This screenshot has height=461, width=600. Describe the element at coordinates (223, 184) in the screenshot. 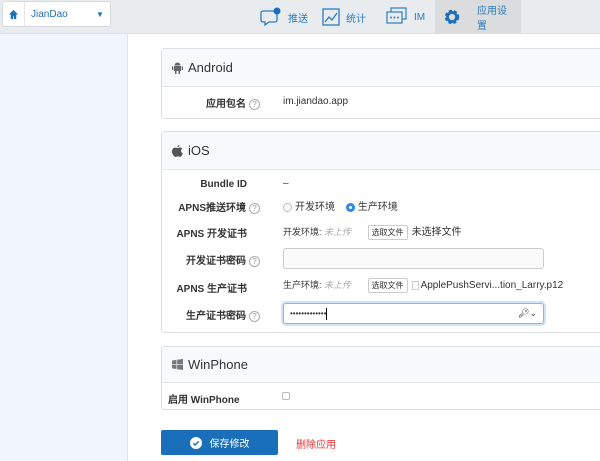

I see `bundle-id-label: Bundle ID` at that location.